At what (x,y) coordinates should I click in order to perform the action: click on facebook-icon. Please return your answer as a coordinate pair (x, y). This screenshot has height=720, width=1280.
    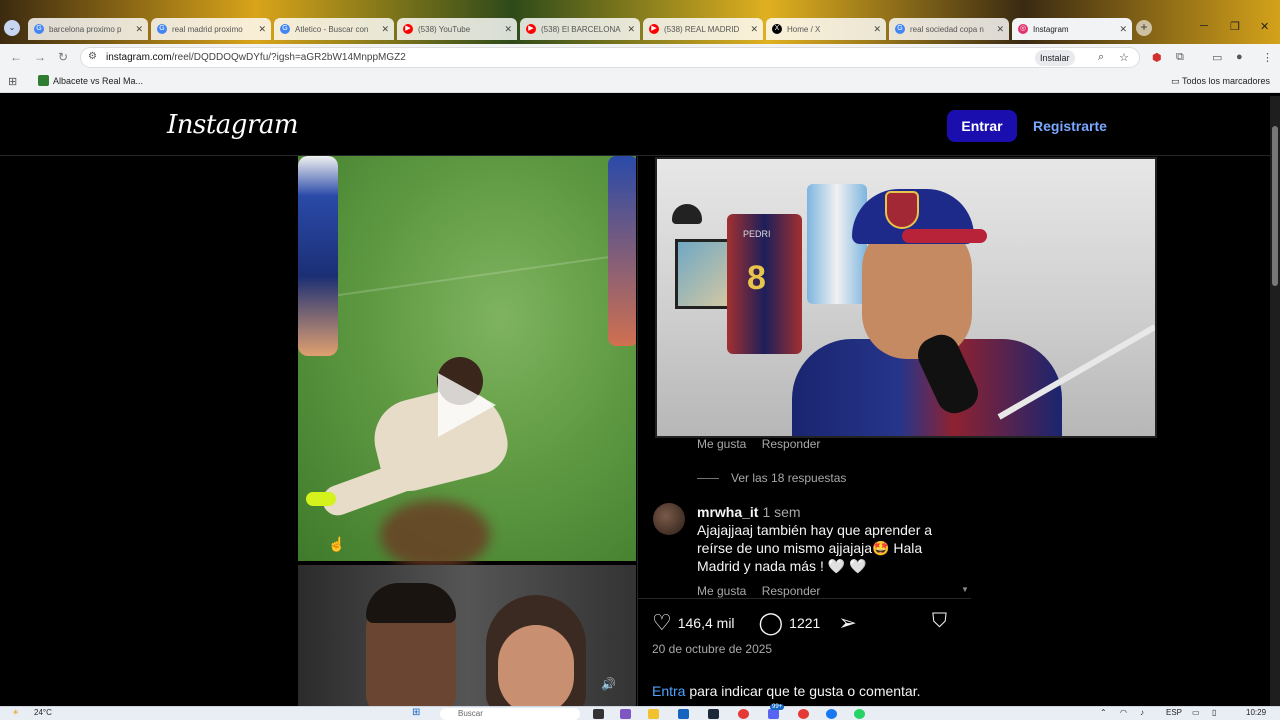
    Looking at the image, I should click on (831, 714).